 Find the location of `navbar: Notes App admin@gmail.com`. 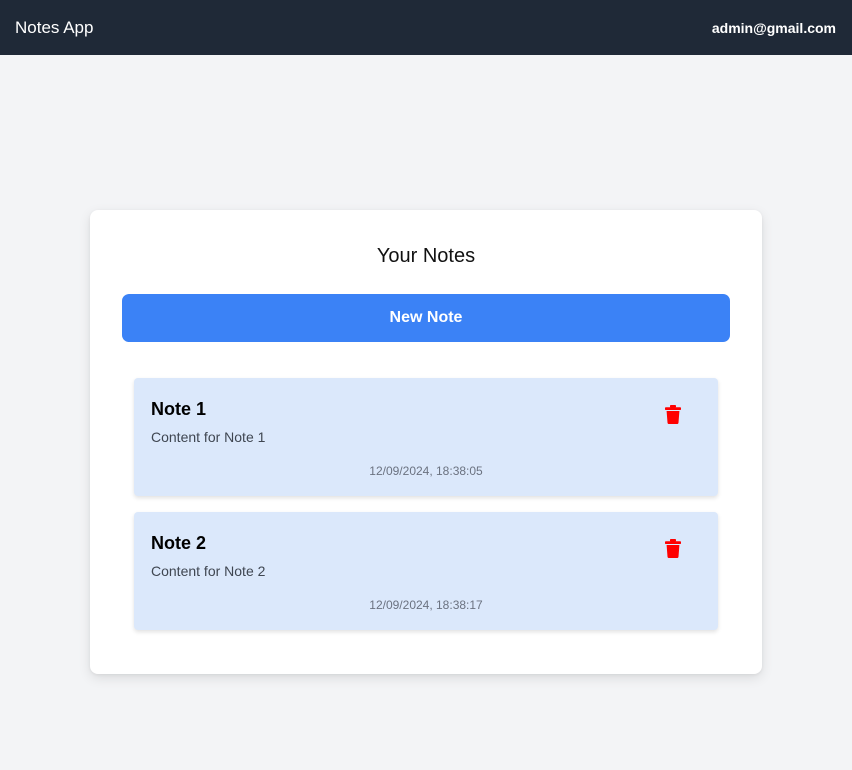

navbar: Notes App admin@gmail.com is located at coordinates (426, 27).